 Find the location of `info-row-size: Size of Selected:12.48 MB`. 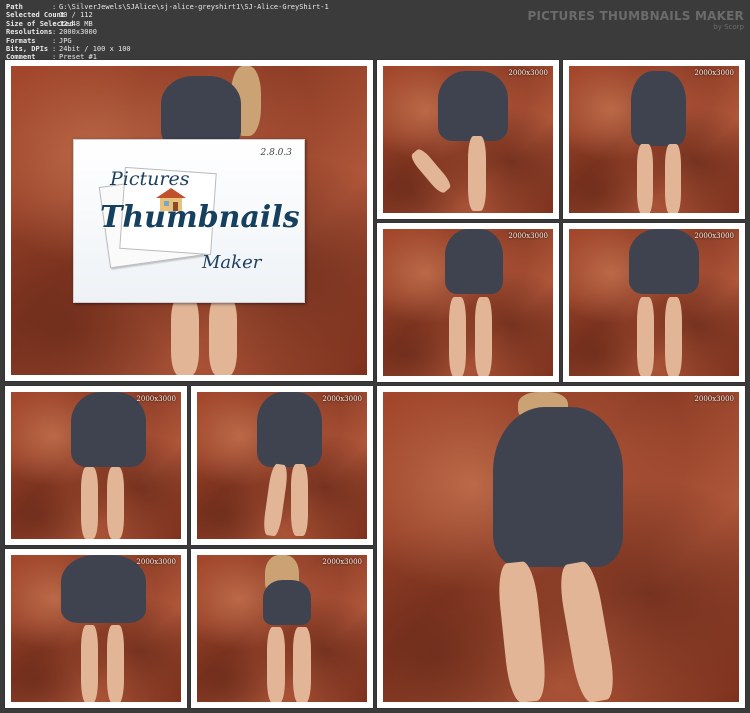

info-row-size: Size of Selected:12.48 MB is located at coordinates (49, 23).